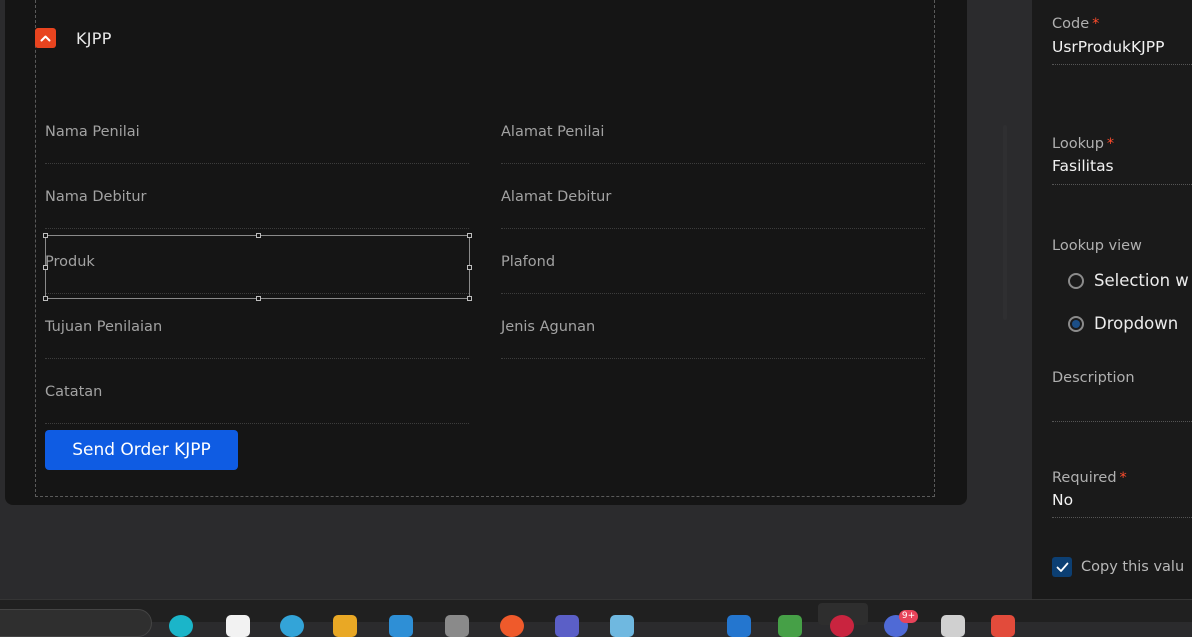  Describe the element at coordinates (92, 132) in the screenshot. I see `field-label: Nama Penilai` at that location.